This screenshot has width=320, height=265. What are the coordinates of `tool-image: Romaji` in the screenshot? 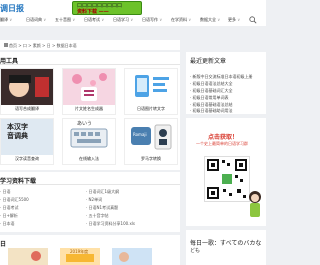 It's located at (151, 137).